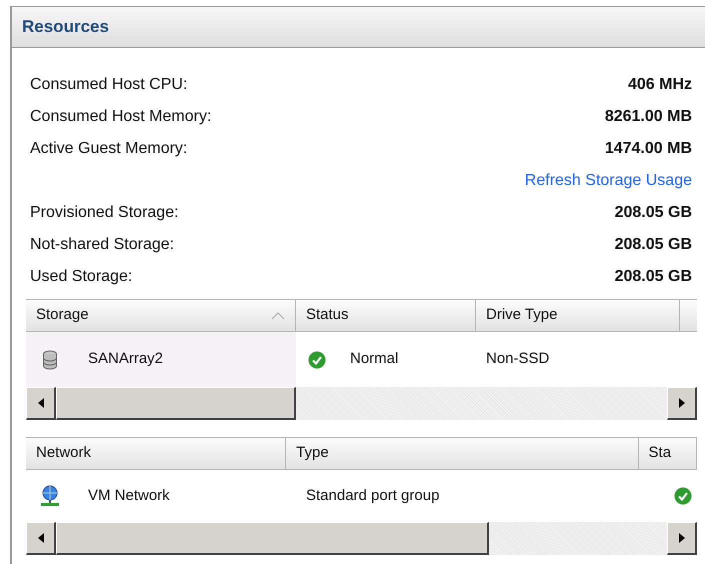  I want to click on stat-label: Consumed Host Memory:, so click(121, 117).